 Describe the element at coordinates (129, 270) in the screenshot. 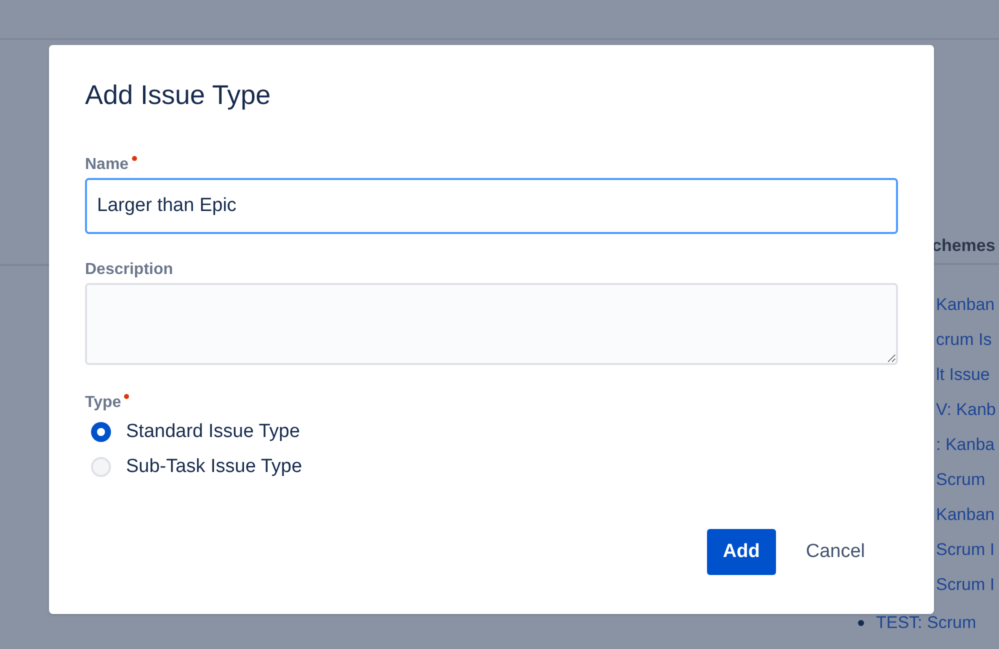

I see `field-label: Description` at that location.